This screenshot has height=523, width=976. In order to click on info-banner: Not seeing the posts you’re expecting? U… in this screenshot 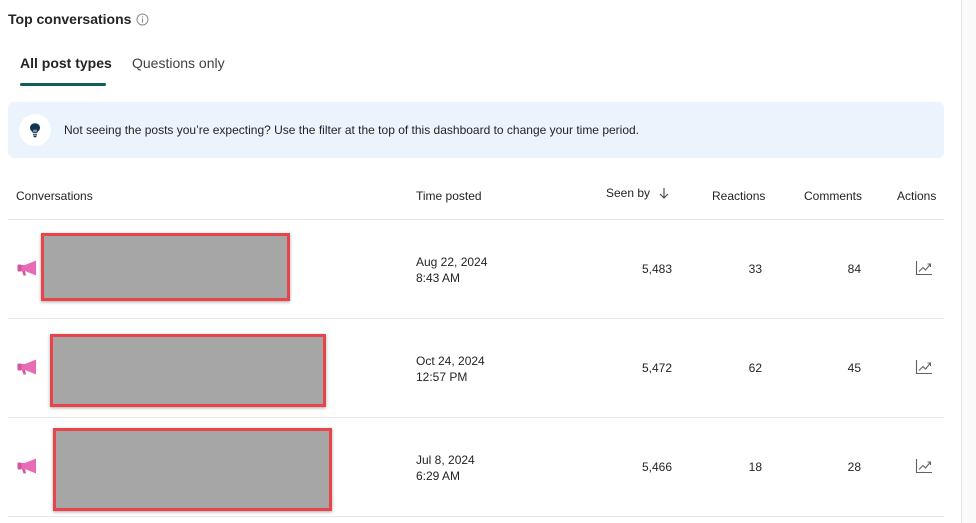, I will do `click(476, 130)`.